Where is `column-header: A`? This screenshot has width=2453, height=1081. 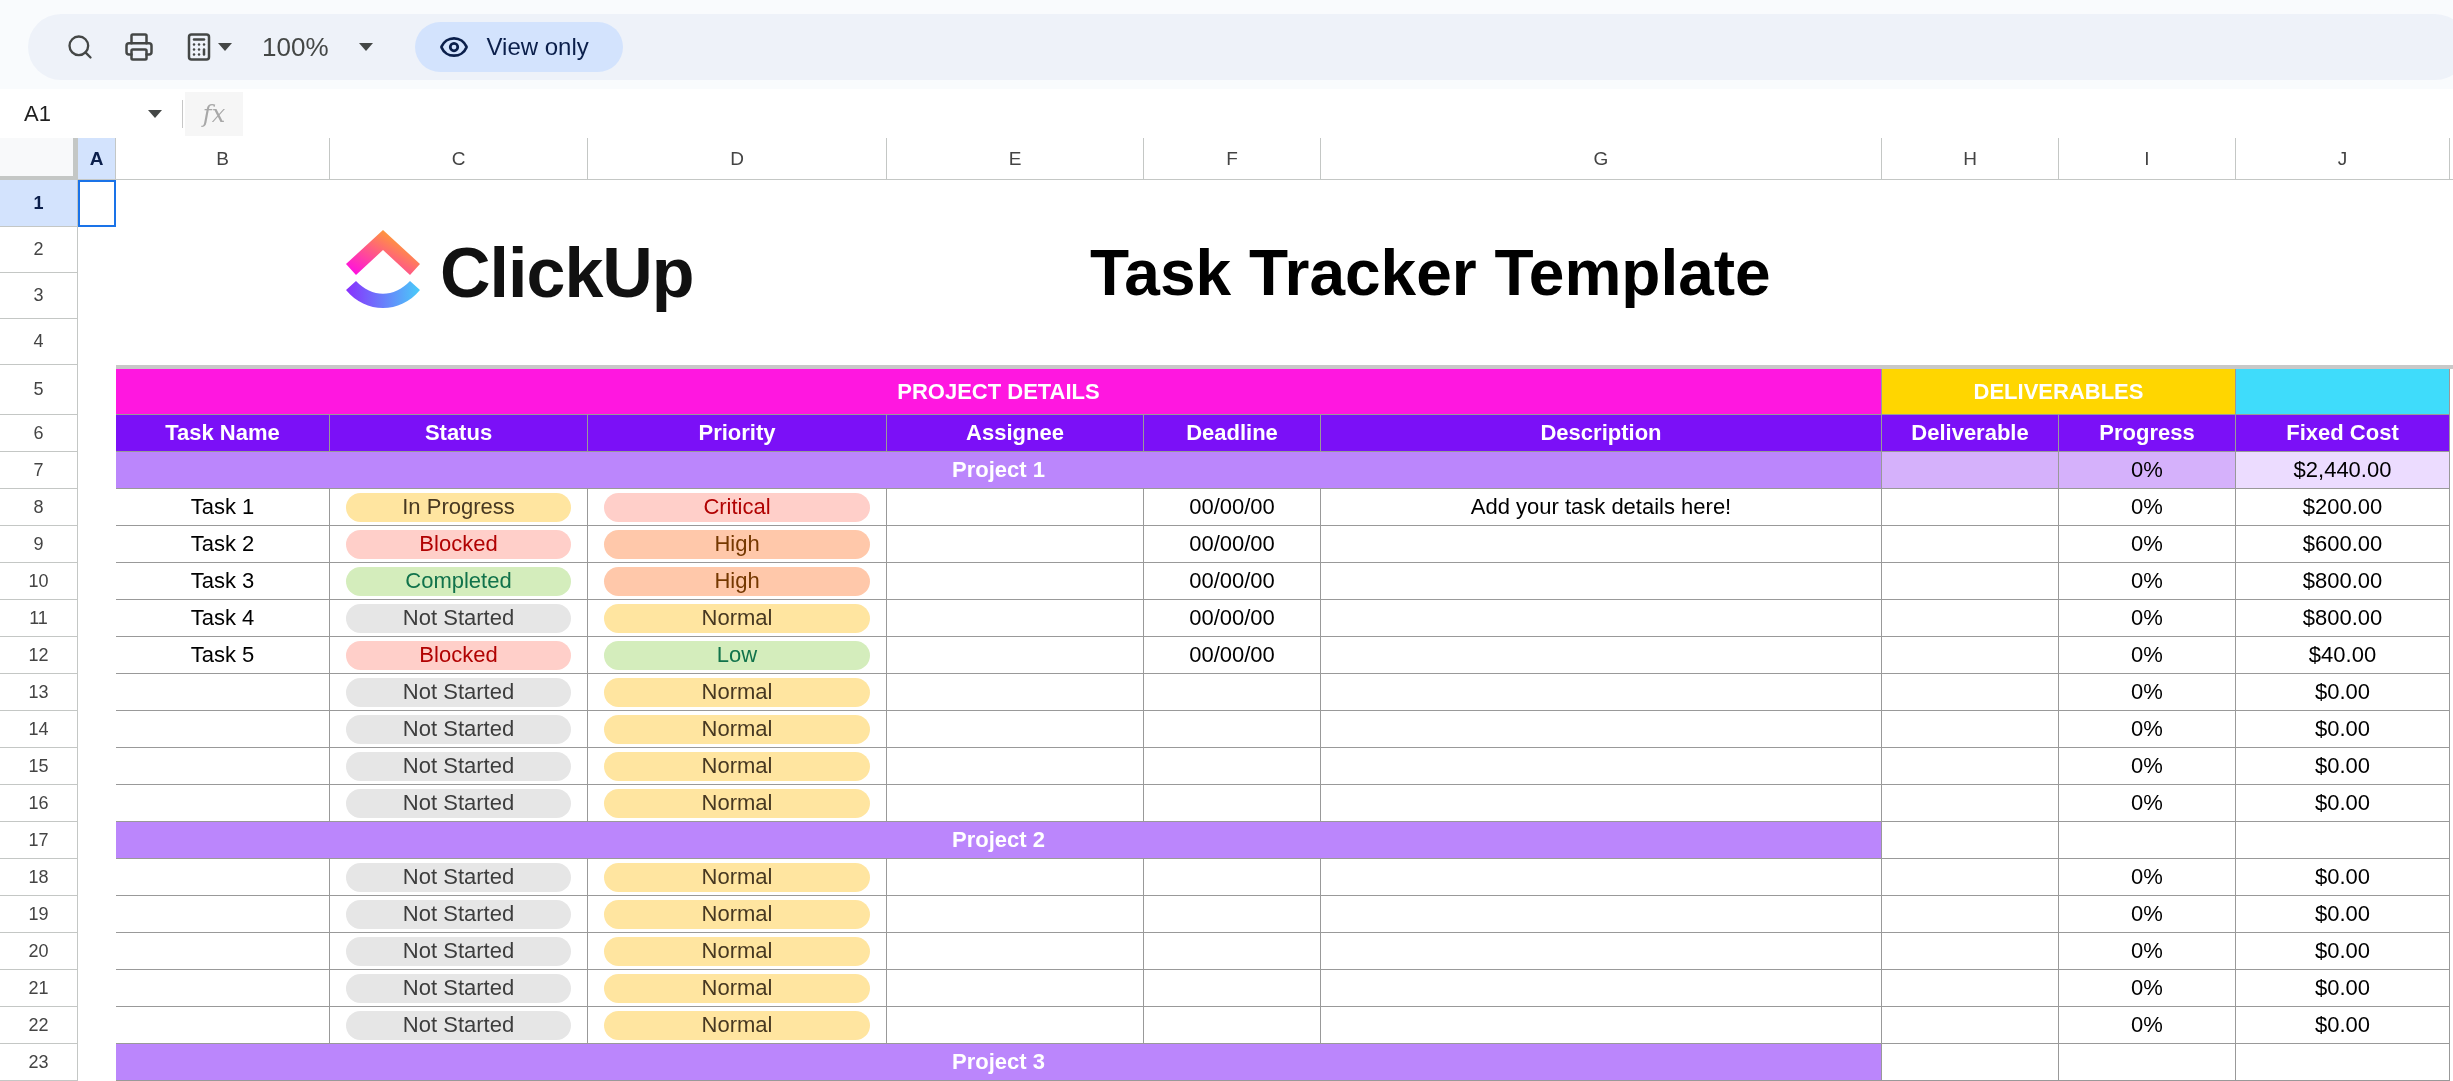 column-header: A is located at coordinates (97, 158).